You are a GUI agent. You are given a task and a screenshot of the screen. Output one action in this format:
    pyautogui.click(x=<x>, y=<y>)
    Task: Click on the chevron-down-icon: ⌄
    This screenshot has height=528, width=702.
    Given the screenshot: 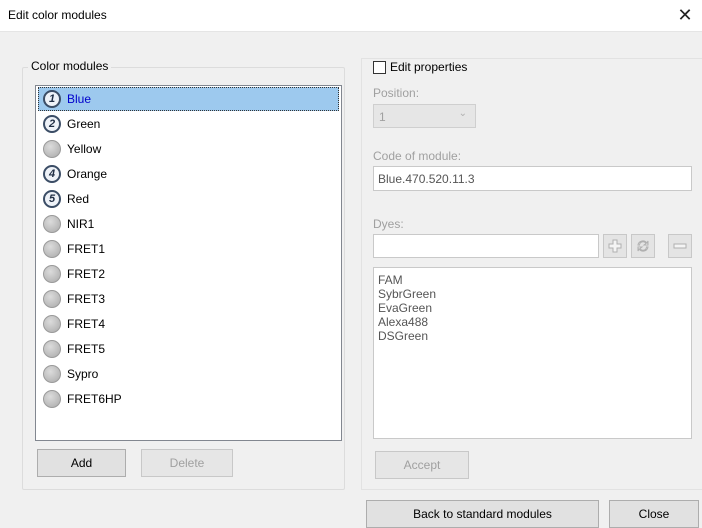 What is the action you would take?
    pyautogui.click(x=462, y=113)
    